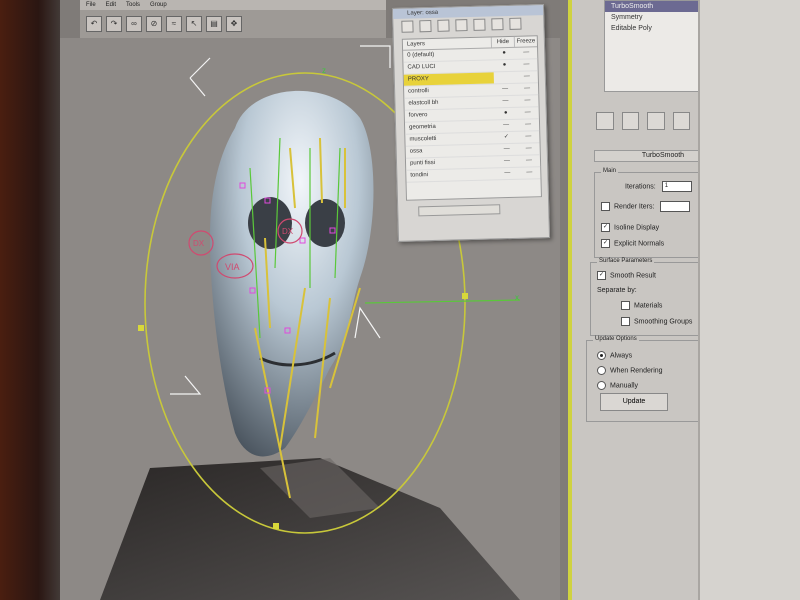 The image size is (800, 600). Describe the element at coordinates (640, 187) in the screenshot. I see `iterations-label: Iterations:` at that location.